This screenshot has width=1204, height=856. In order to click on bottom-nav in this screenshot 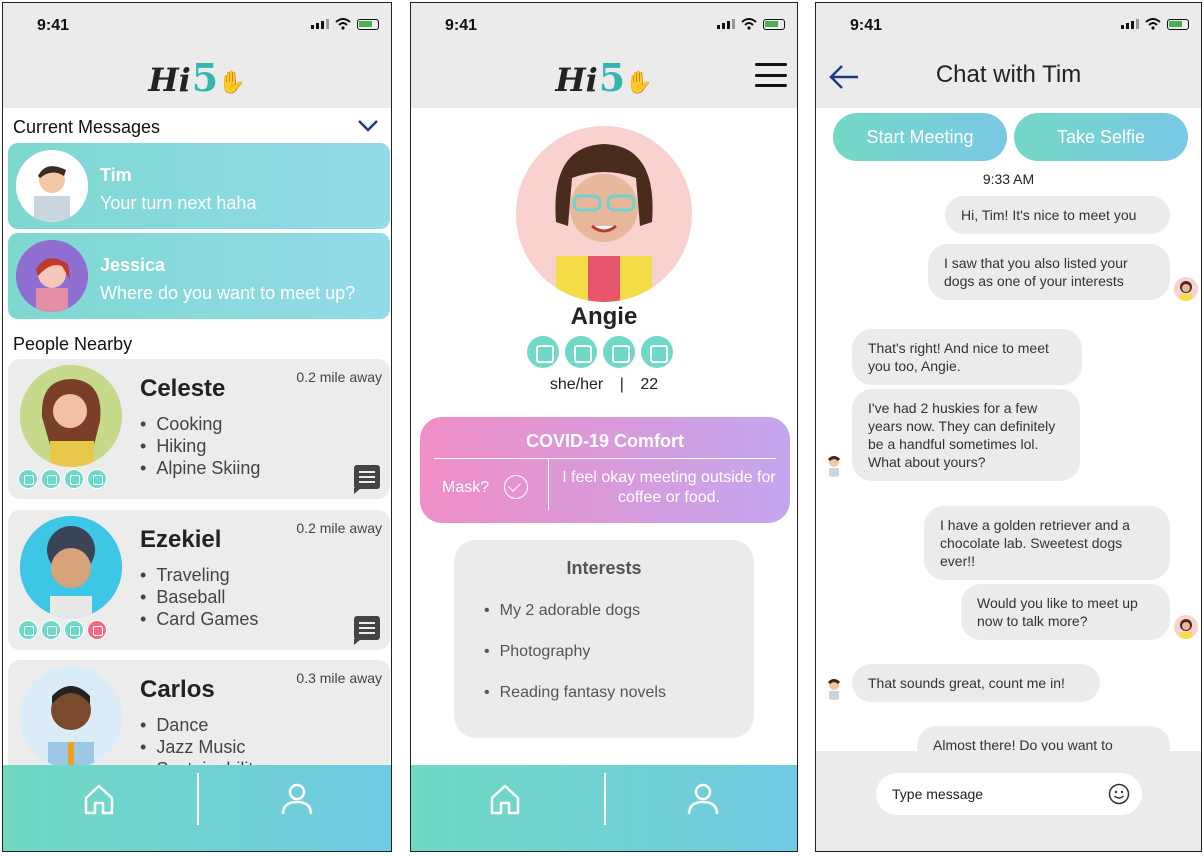, I will do `click(604, 808)`.